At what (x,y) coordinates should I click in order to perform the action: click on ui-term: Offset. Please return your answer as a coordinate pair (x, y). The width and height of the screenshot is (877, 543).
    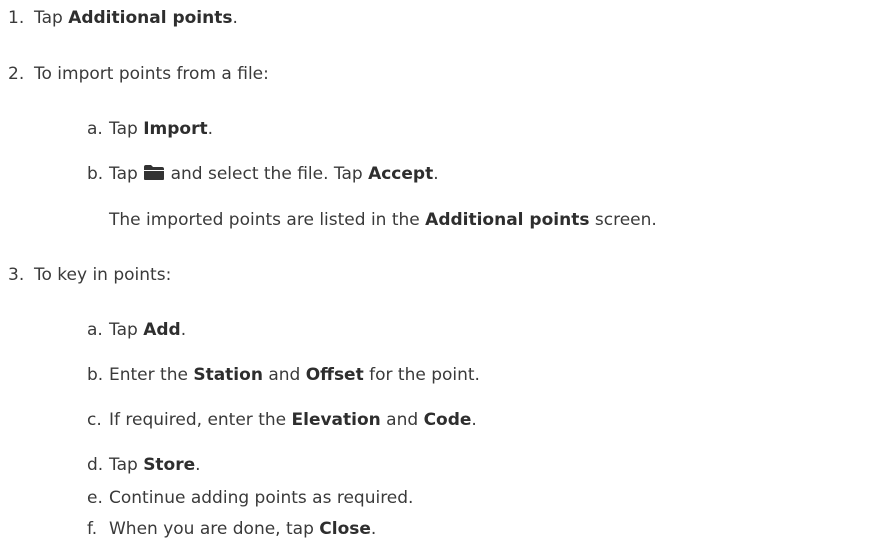
    Looking at the image, I should click on (334, 375).